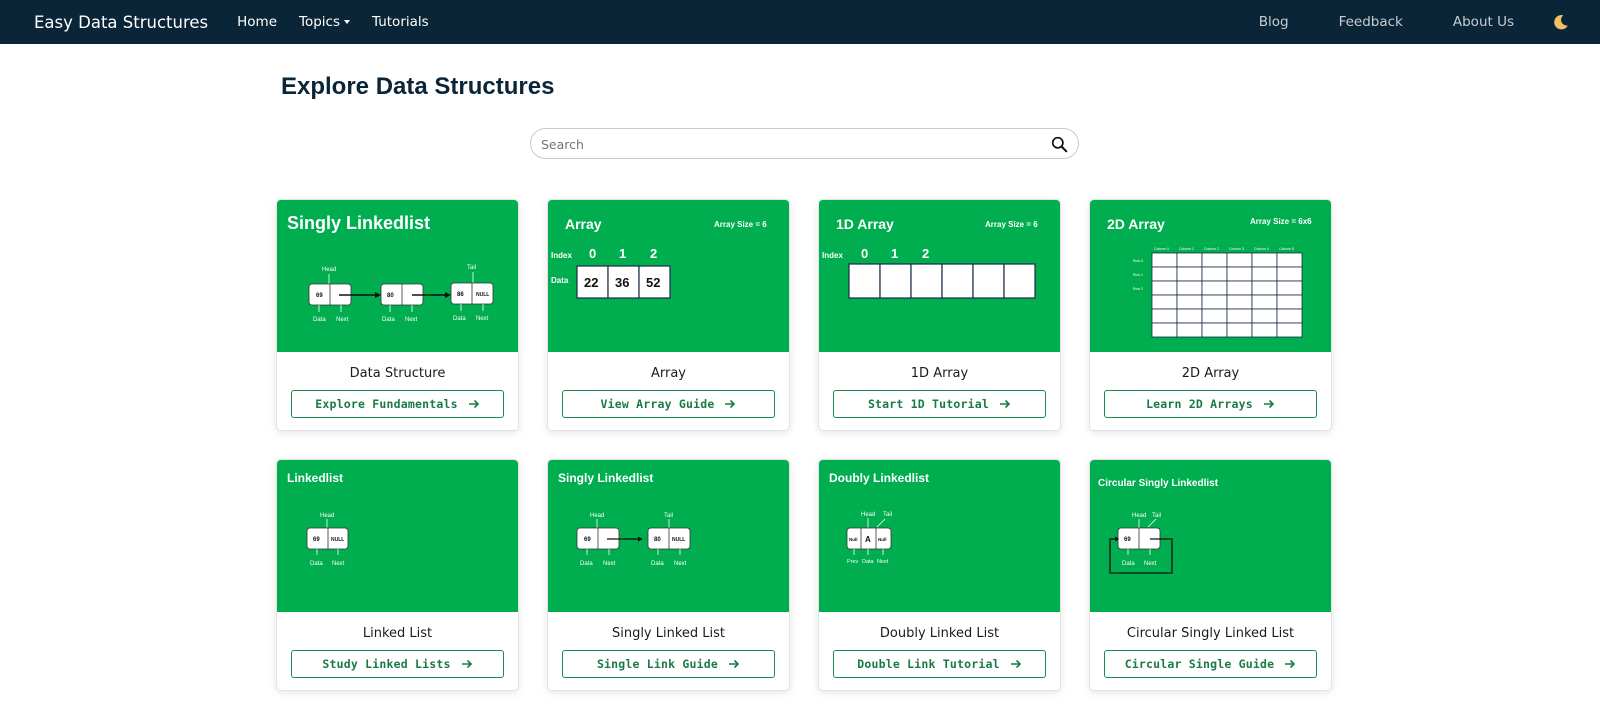 This screenshot has height=714, width=1600. What do you see at coordinates (1281, 221) in the screenshot?
I see `svg-text: Array Size = 6x6` at bounding box center [1281, 221].